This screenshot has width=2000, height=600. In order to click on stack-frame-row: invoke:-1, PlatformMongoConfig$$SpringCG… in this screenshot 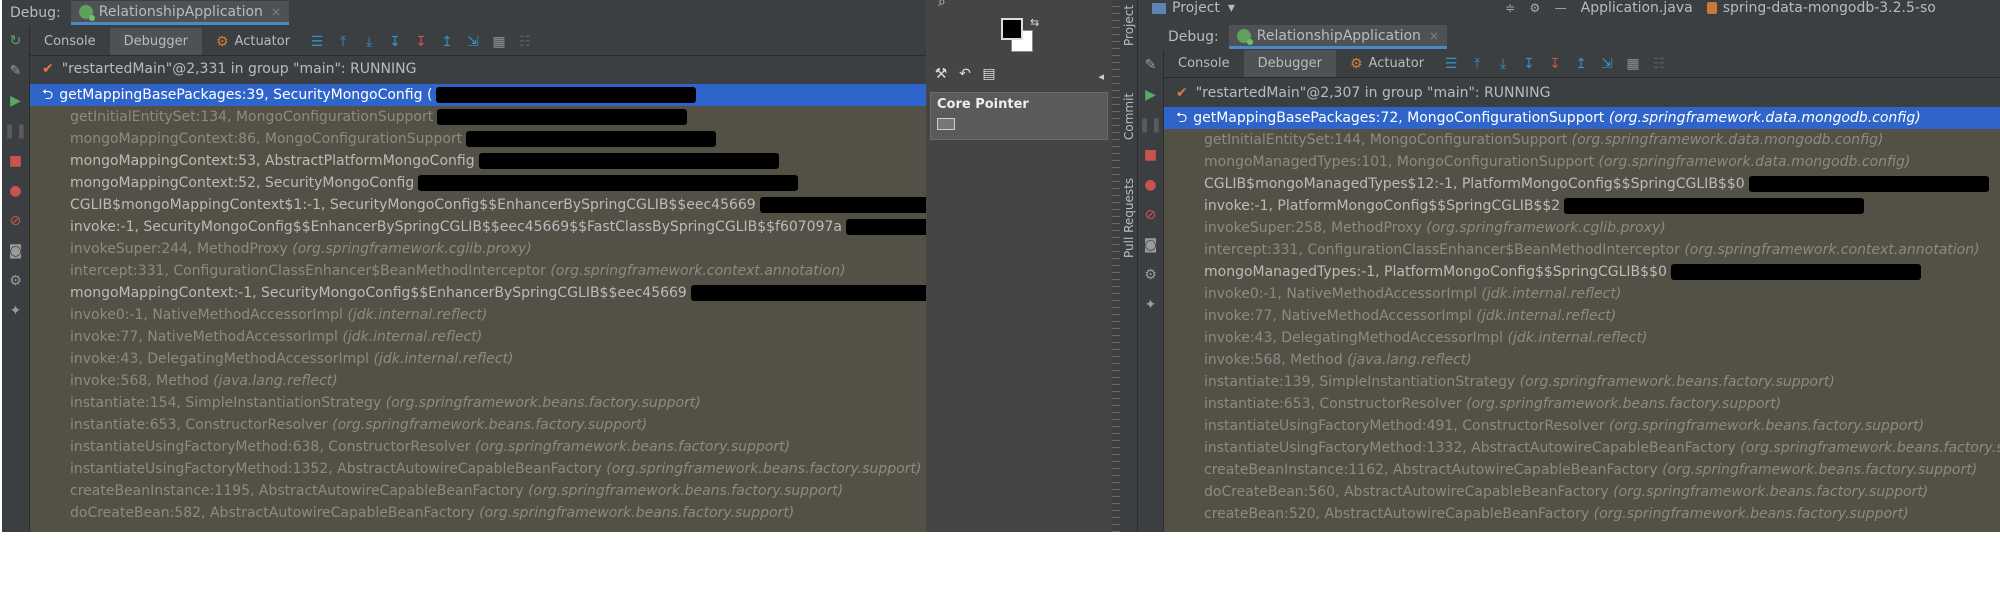, I will do `click(1582, 206)`.